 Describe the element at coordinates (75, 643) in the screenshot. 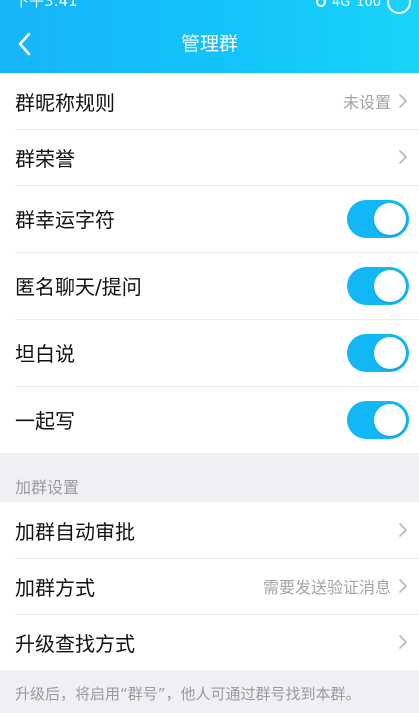

I see `upgrade-search-label: 升级查找方式` at that location.